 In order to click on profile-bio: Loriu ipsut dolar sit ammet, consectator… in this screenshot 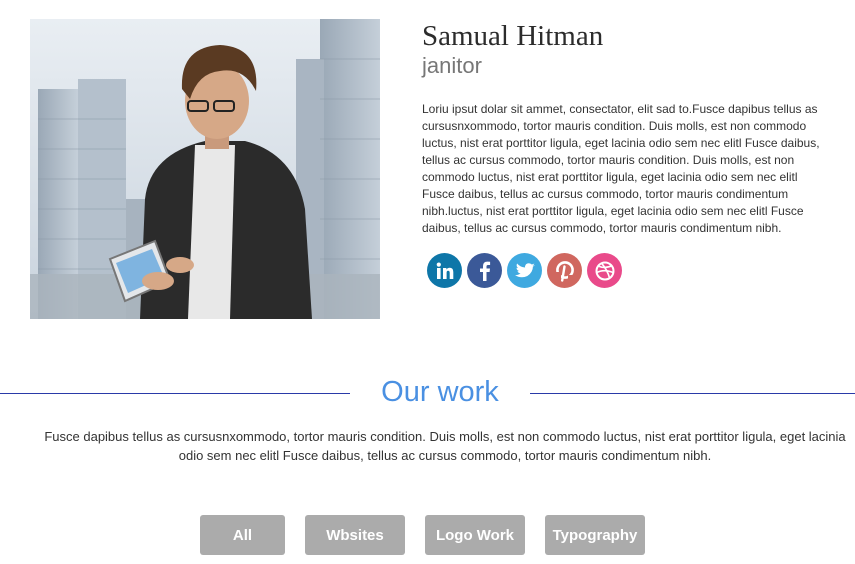, I will do `click(621, 168)`.